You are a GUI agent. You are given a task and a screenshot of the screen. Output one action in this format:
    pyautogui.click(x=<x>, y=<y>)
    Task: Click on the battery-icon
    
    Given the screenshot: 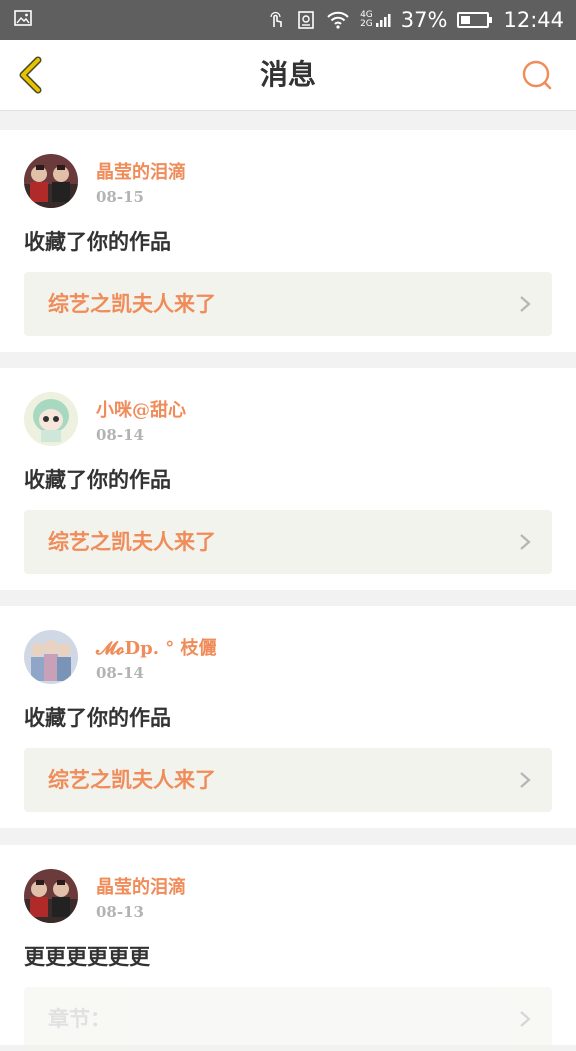 What is the action you would take?
    pyautogui.click(x=475, y=20)
    